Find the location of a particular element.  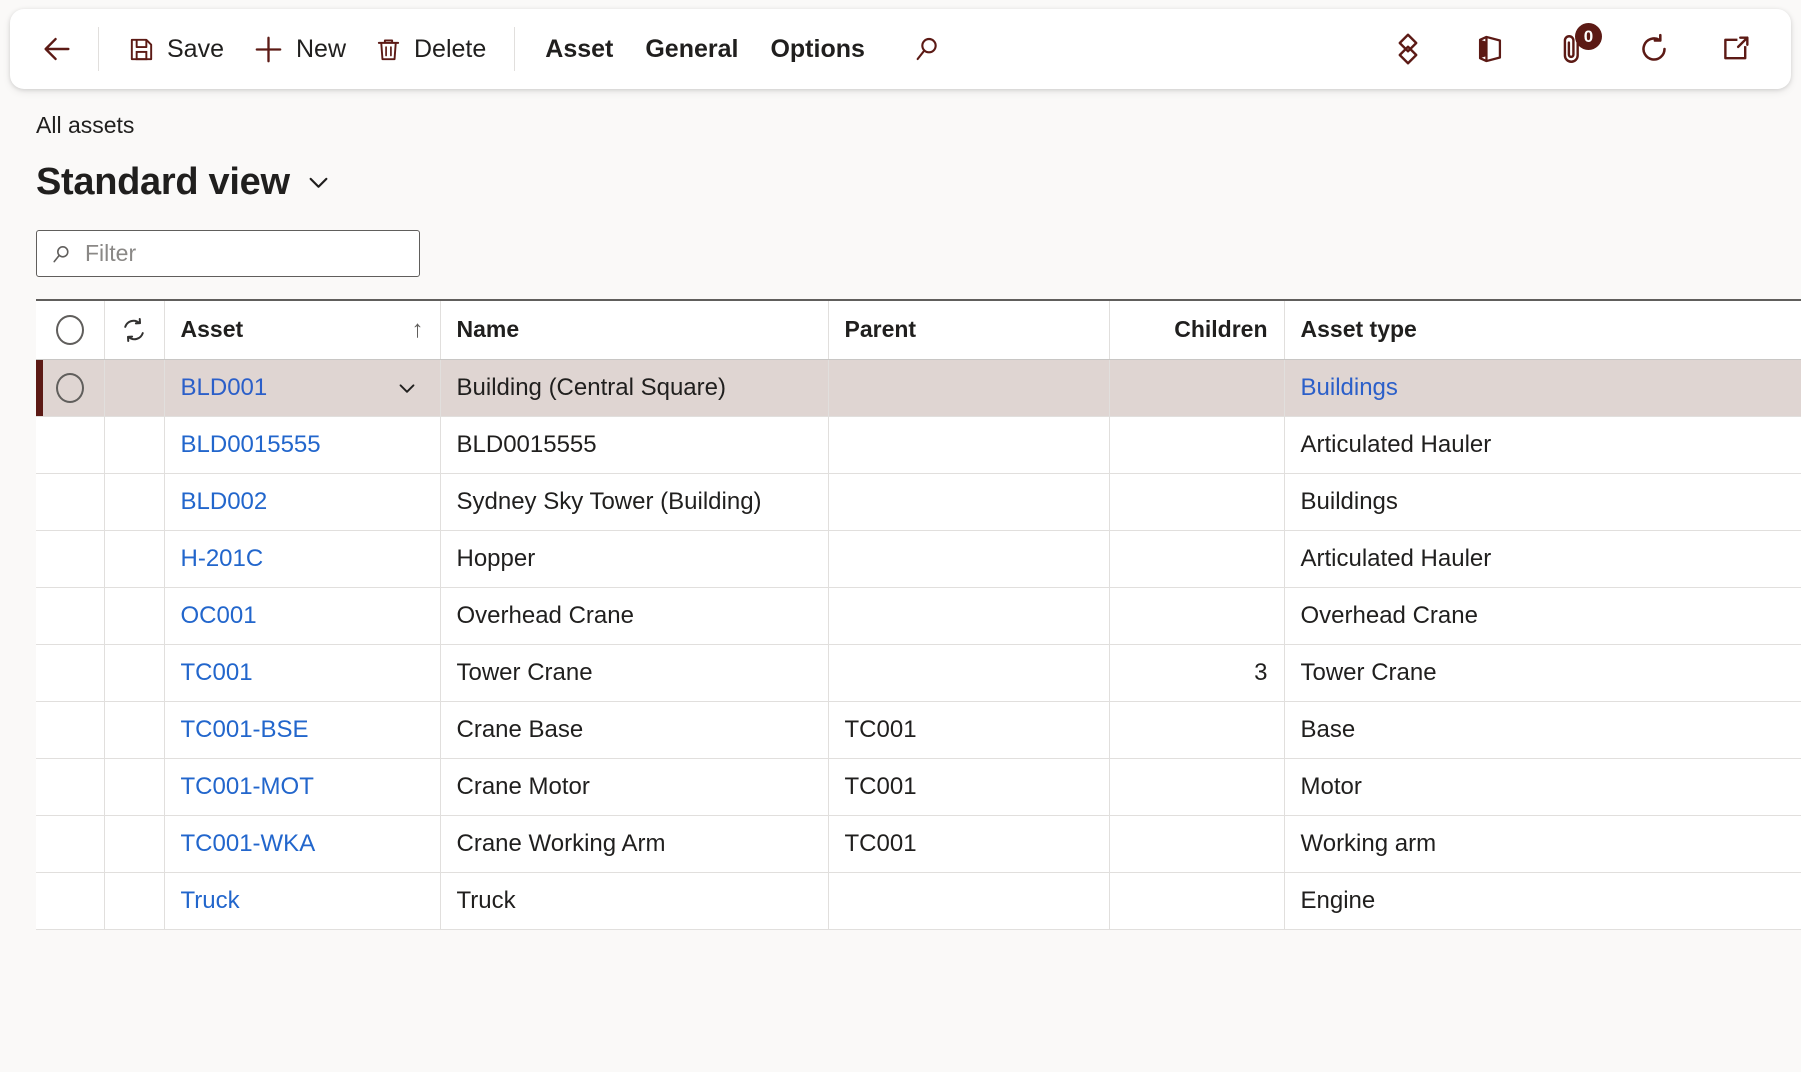

page-title: Standard view is located at coordinates (163, 182).